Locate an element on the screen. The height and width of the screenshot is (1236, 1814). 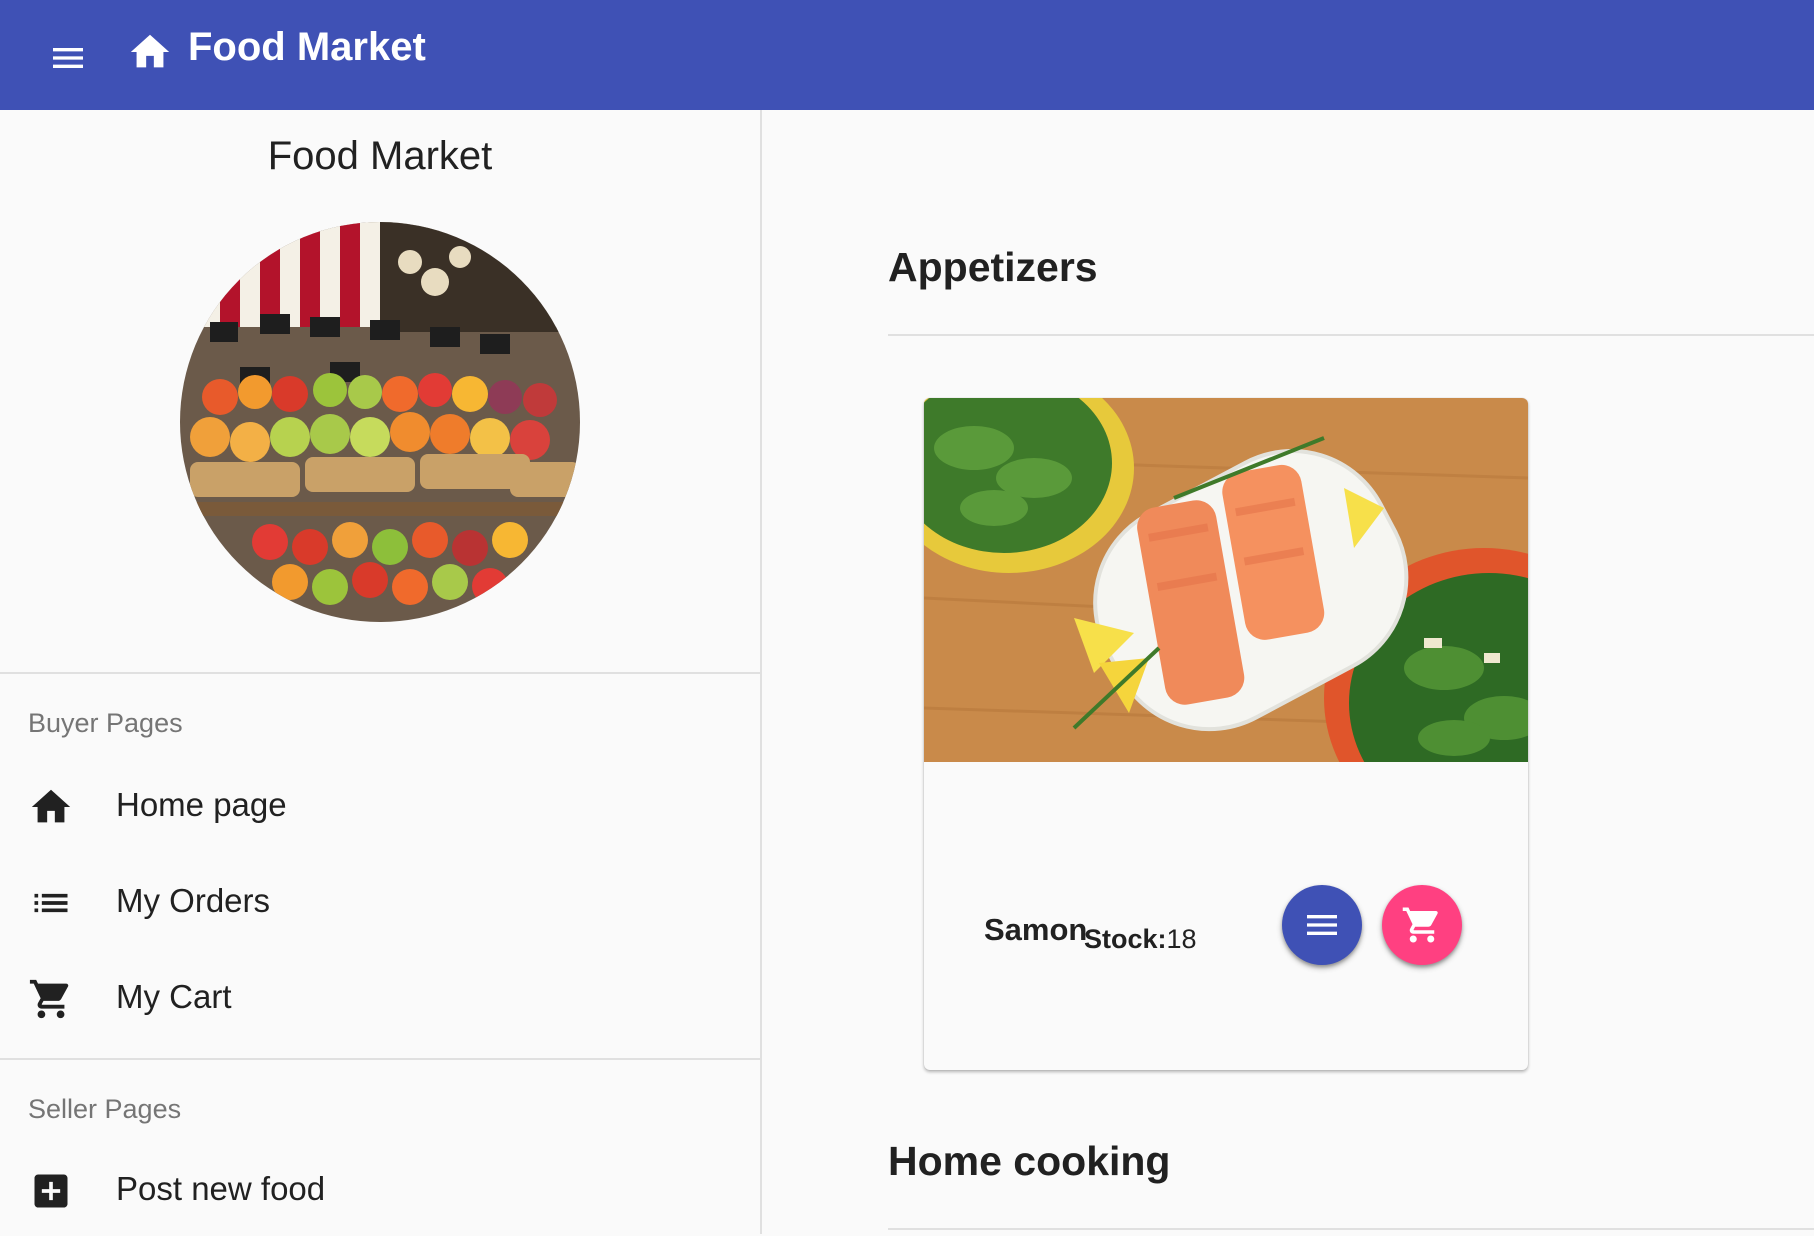
nav-item-my-orders: My Orders is located at coordinates (380, 902).